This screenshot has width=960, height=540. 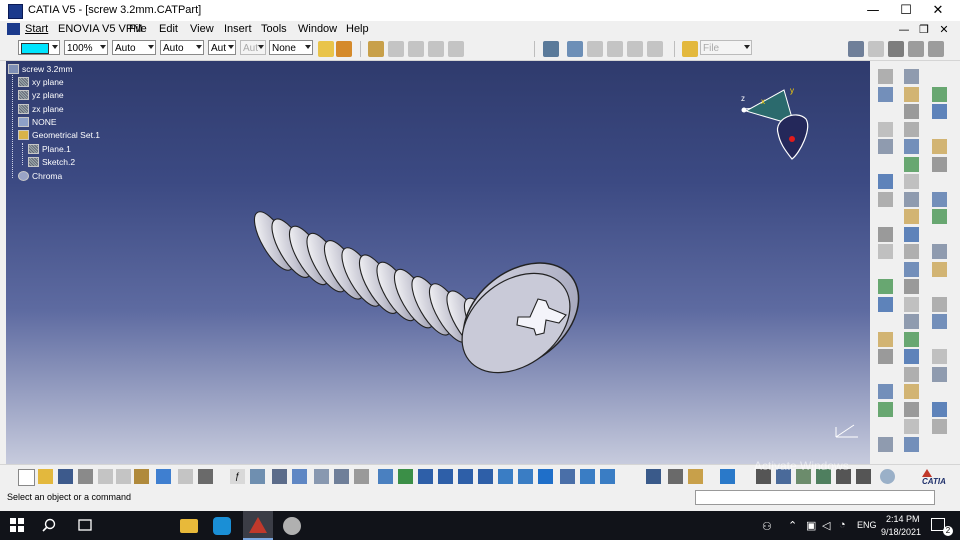 I want to click on menu-help: Help, so click(x=357, y=29).